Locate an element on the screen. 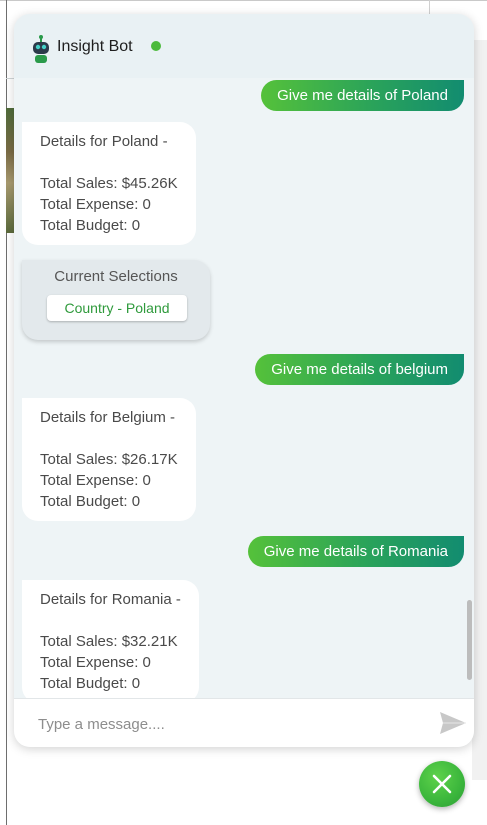  bot-message-line: Total Sales: $45.26K is located at coordinates (109, 183).